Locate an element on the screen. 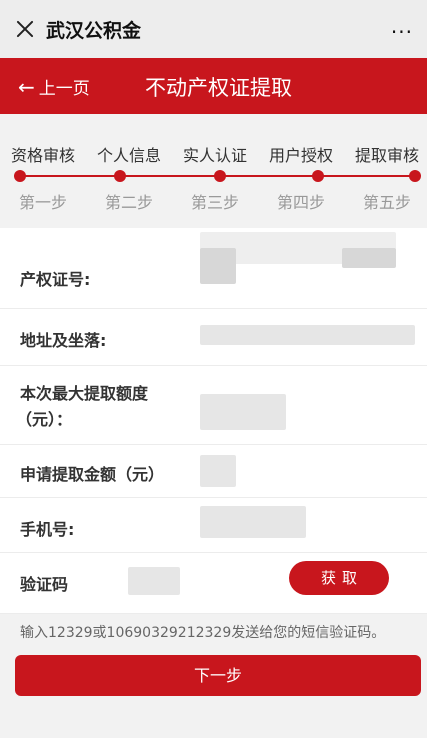 The width and height of the screenshot is (427, 738). step-label-4: 用户授权 is located at coordinates (300, 155).